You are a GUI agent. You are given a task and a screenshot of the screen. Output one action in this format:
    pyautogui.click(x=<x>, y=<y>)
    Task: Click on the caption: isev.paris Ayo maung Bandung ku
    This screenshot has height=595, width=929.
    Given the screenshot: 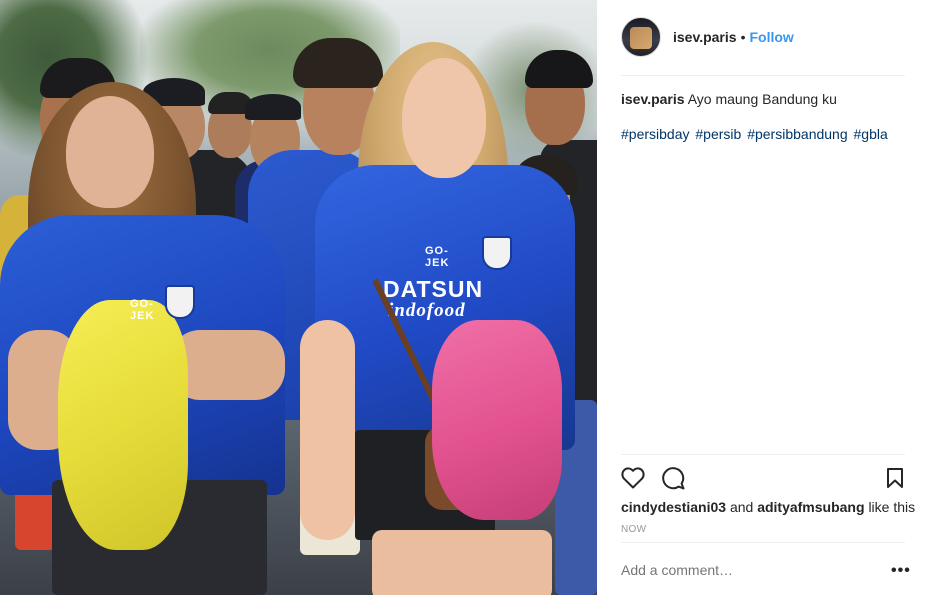 What is the action you would take?
    pyautogui.click(x=763, y=99)
    